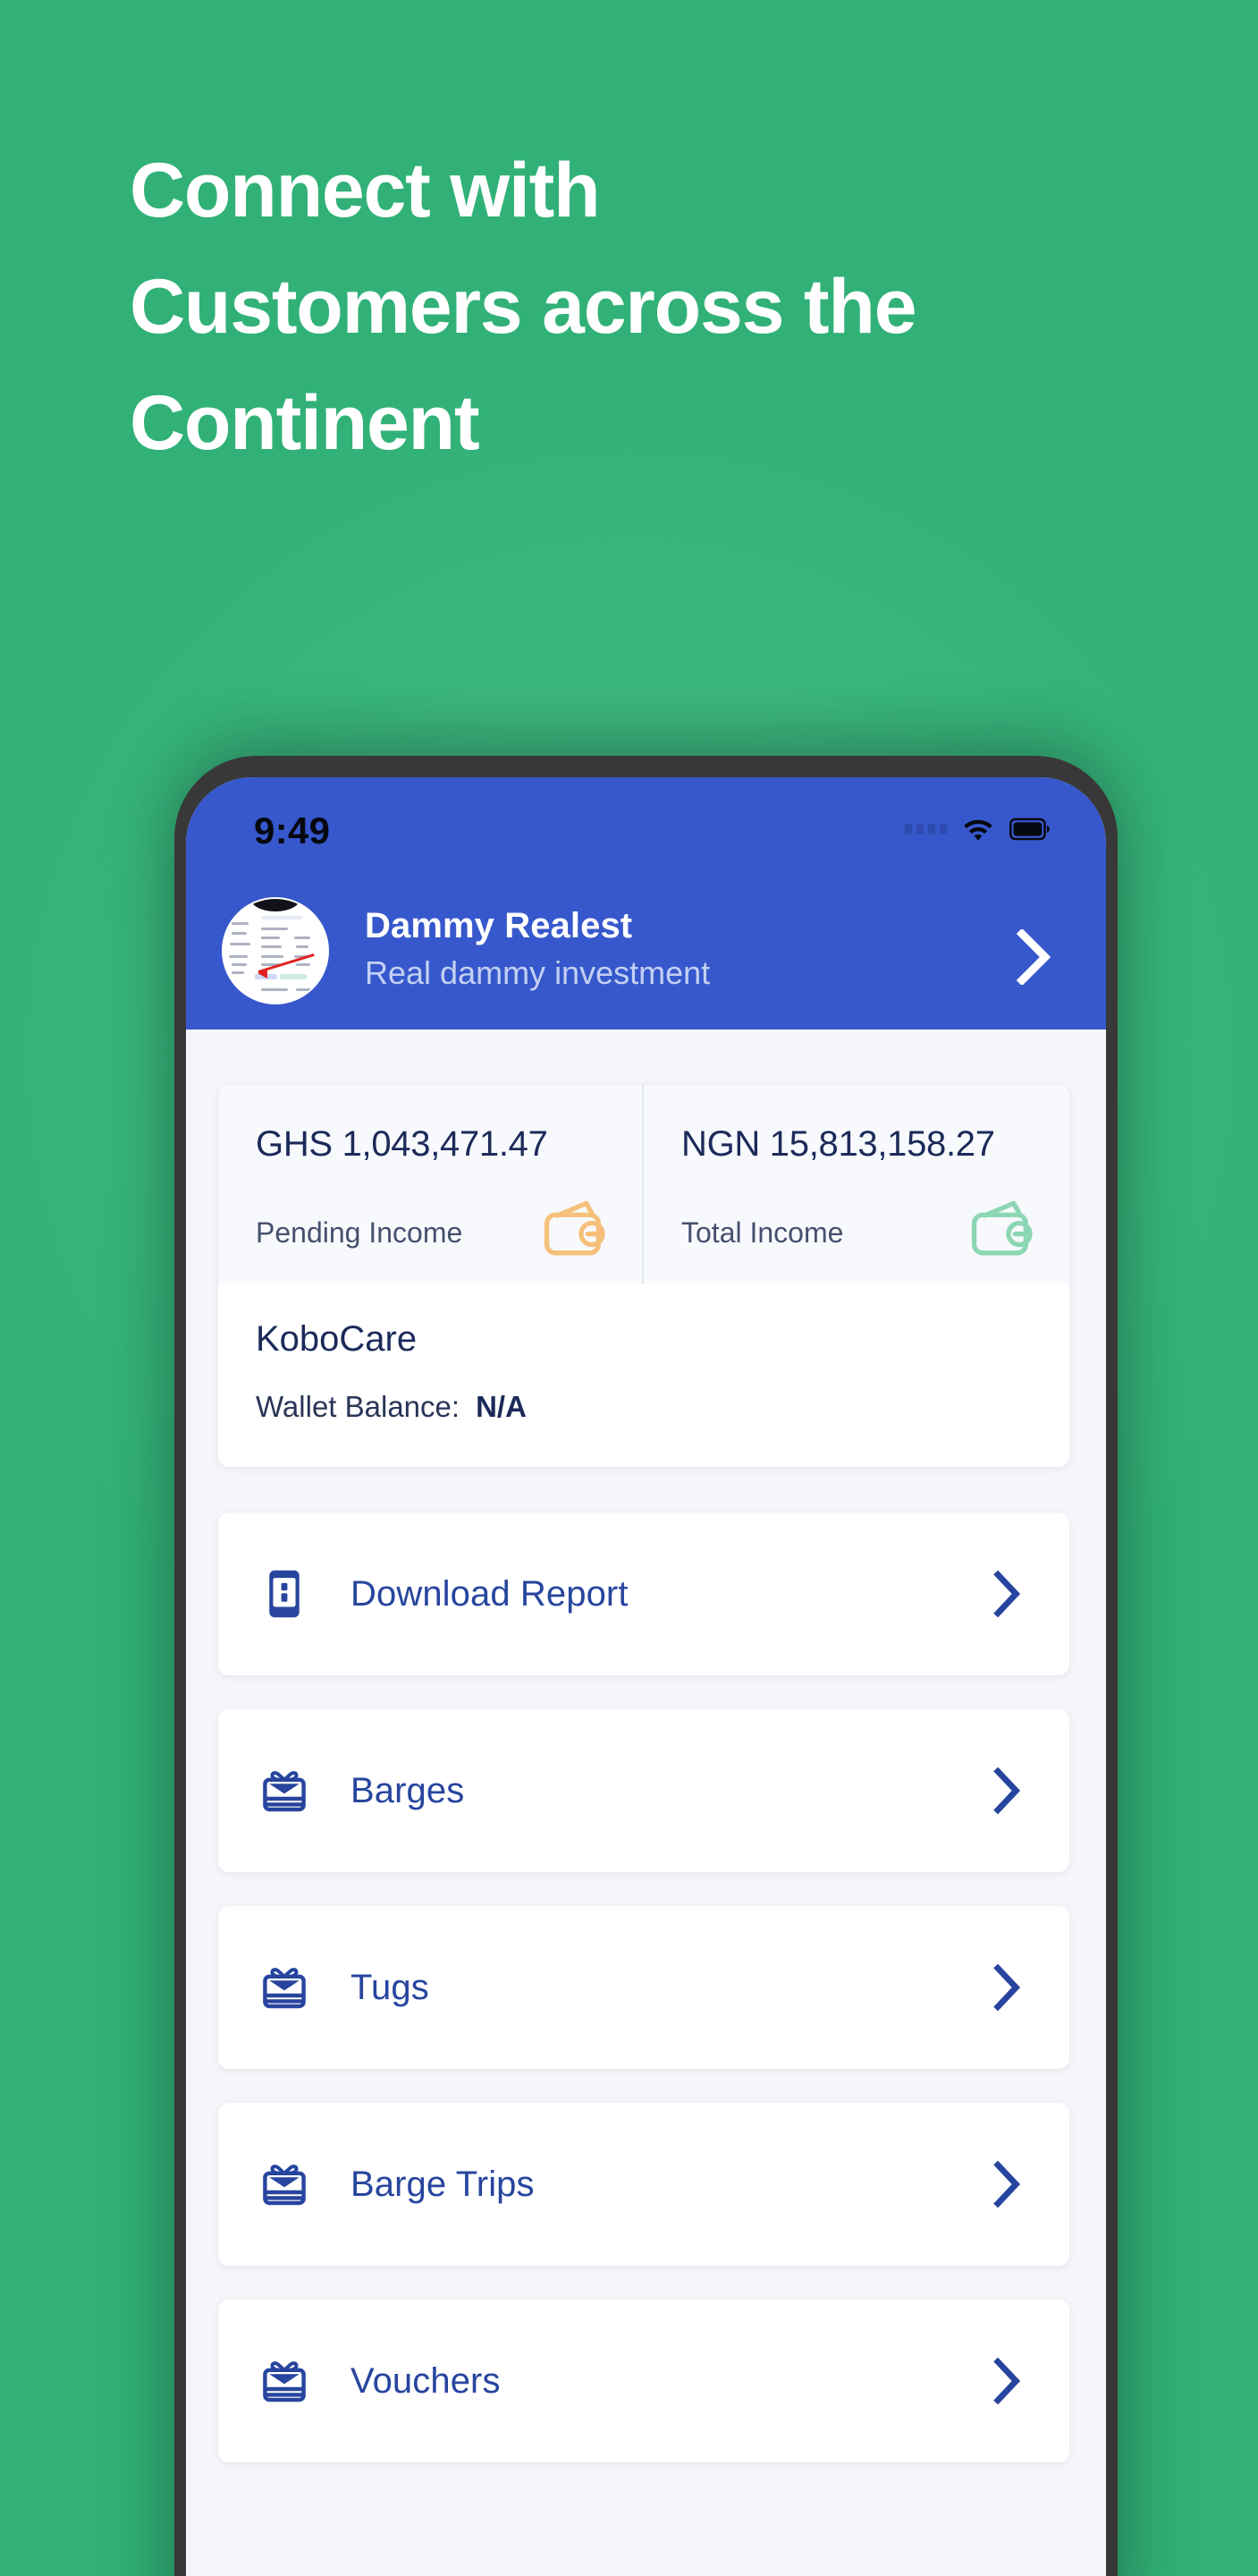 Image resolution: width=1258 pixels, height=2576 pixels. I want to click on profile-header: Dammy Realest Real dammy investment, so click(646, 956).